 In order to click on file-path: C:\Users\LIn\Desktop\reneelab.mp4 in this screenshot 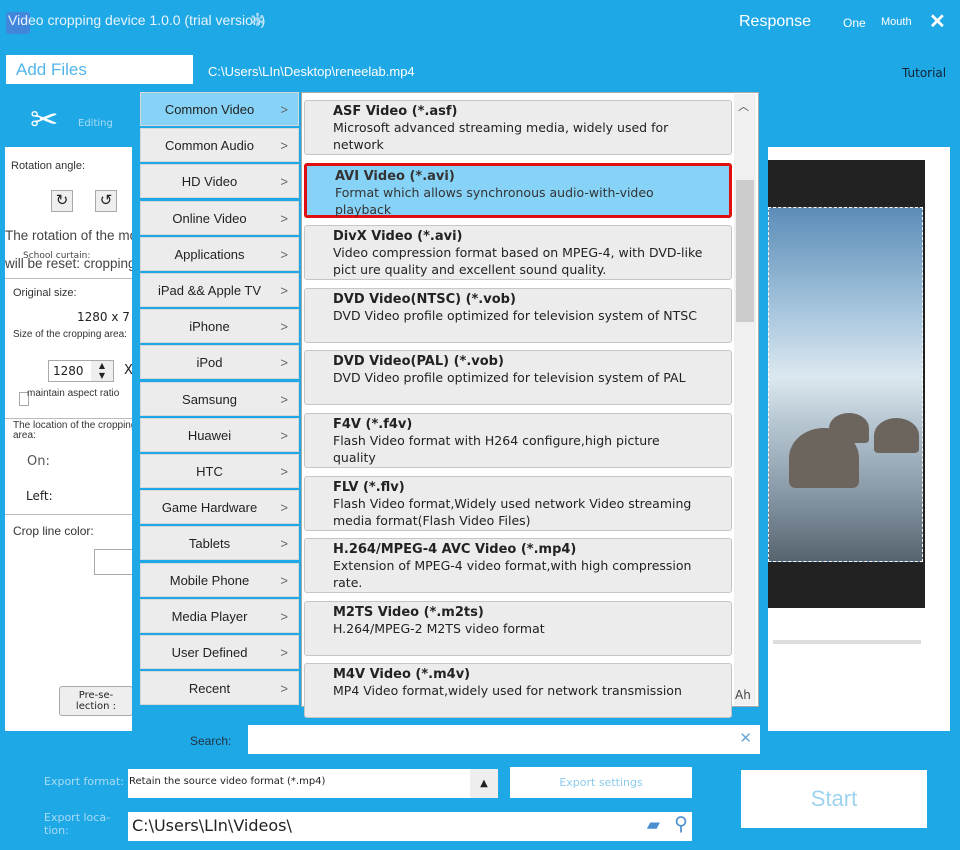, I will do `click(311, 71)`.